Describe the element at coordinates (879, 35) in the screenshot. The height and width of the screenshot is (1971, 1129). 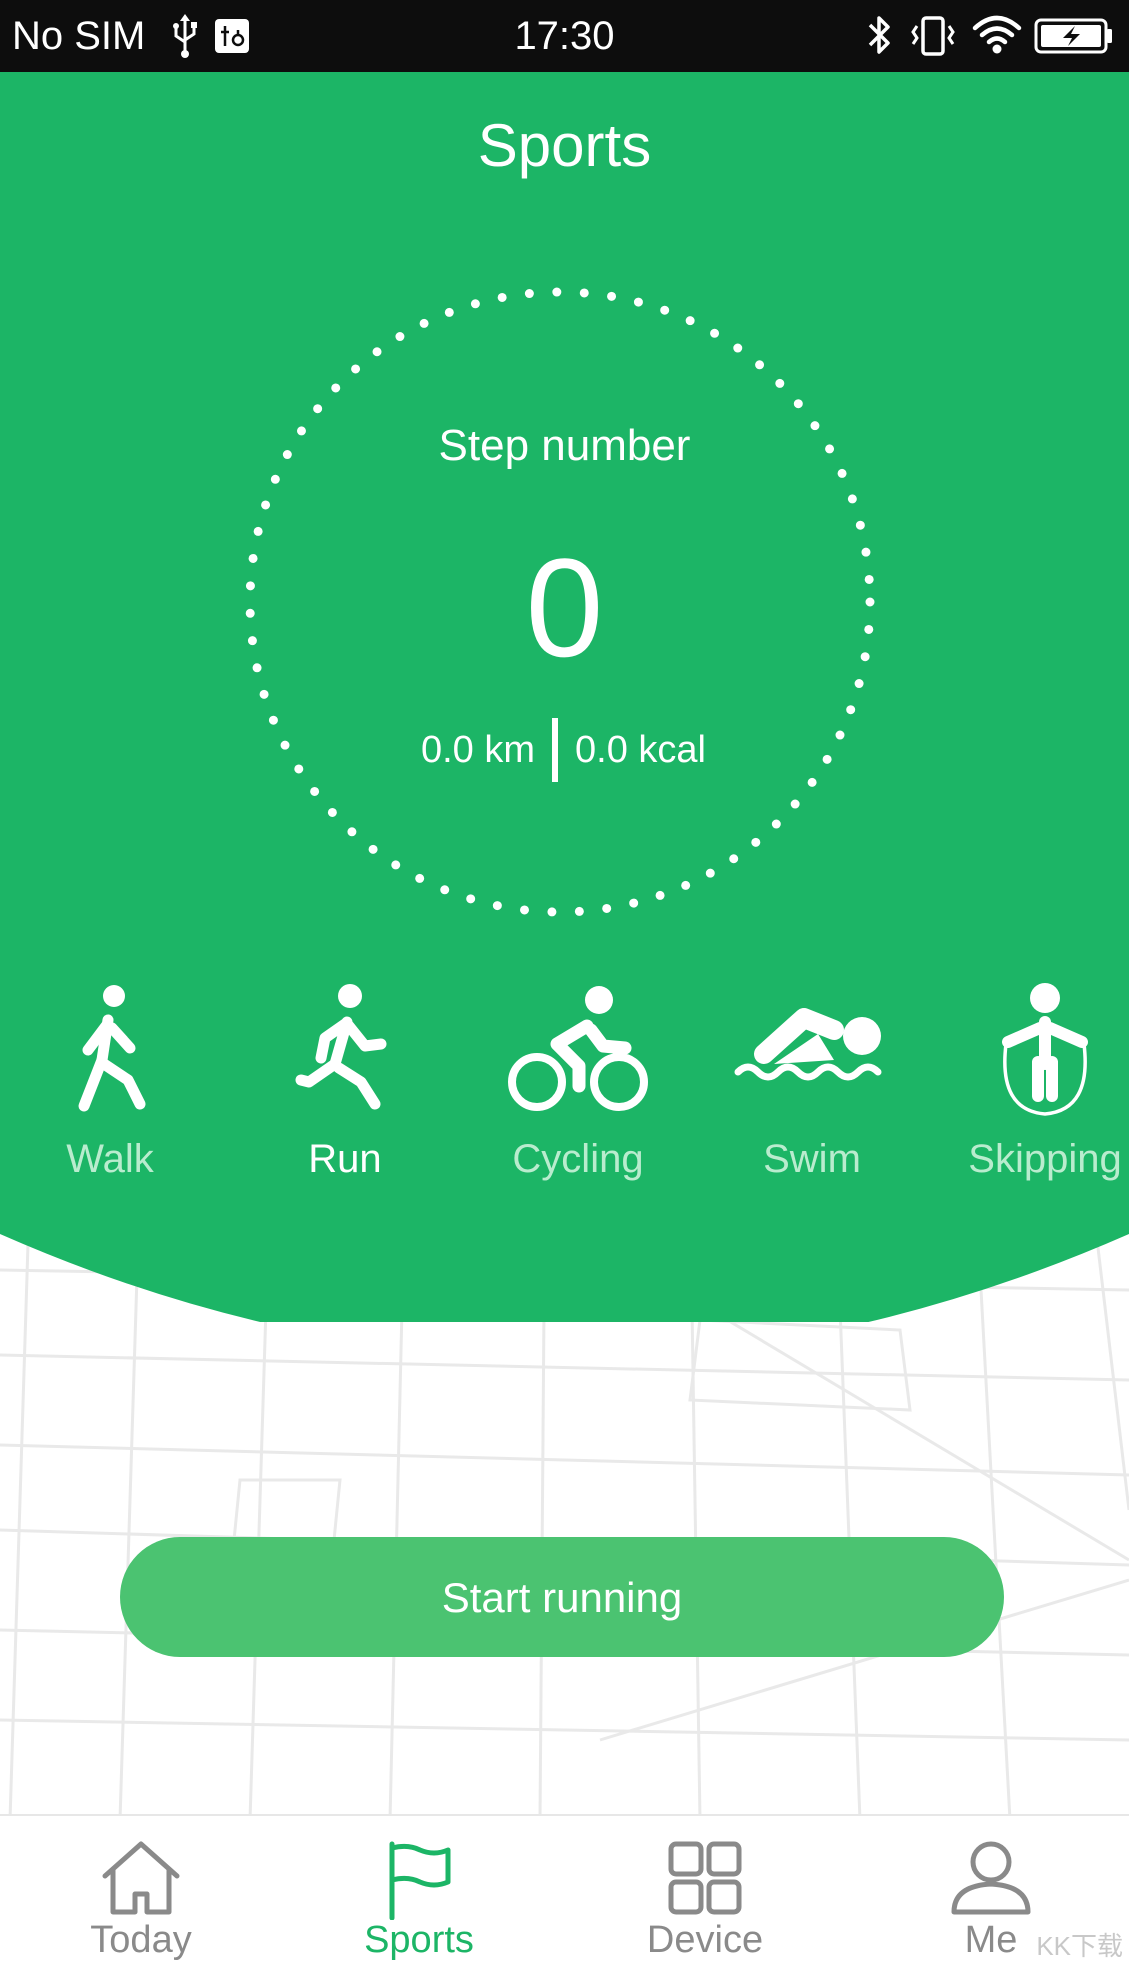
I see `bluetooth-icon` at that location.